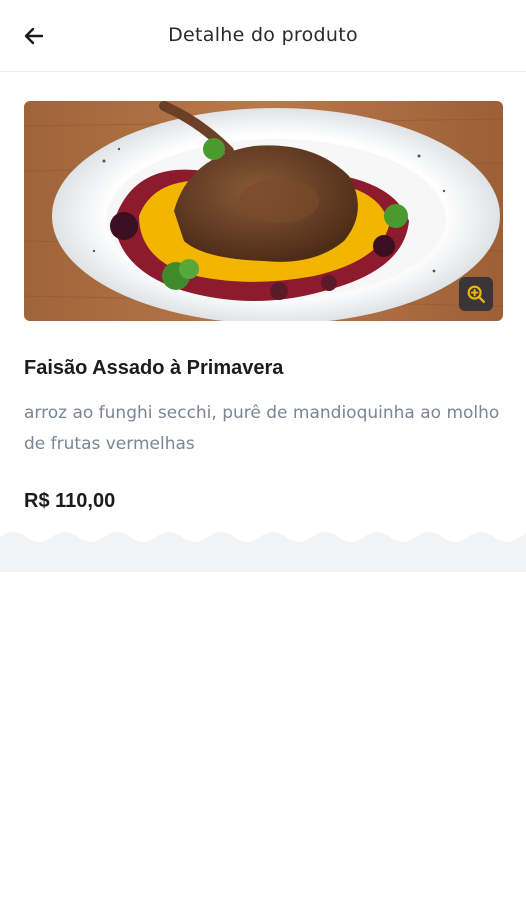  Describe the element at coordinates (70, 501) in the screenshot. I see `product-price: R$ 110,00` at that location.